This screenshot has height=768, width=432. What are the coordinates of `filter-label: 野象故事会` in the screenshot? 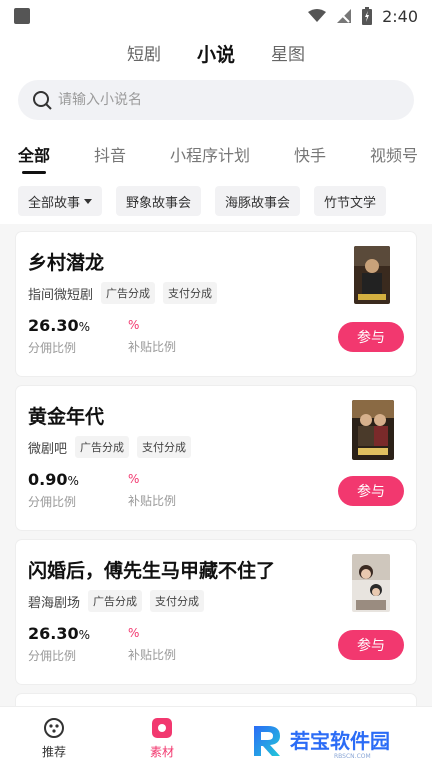 It's located at (159, 203).